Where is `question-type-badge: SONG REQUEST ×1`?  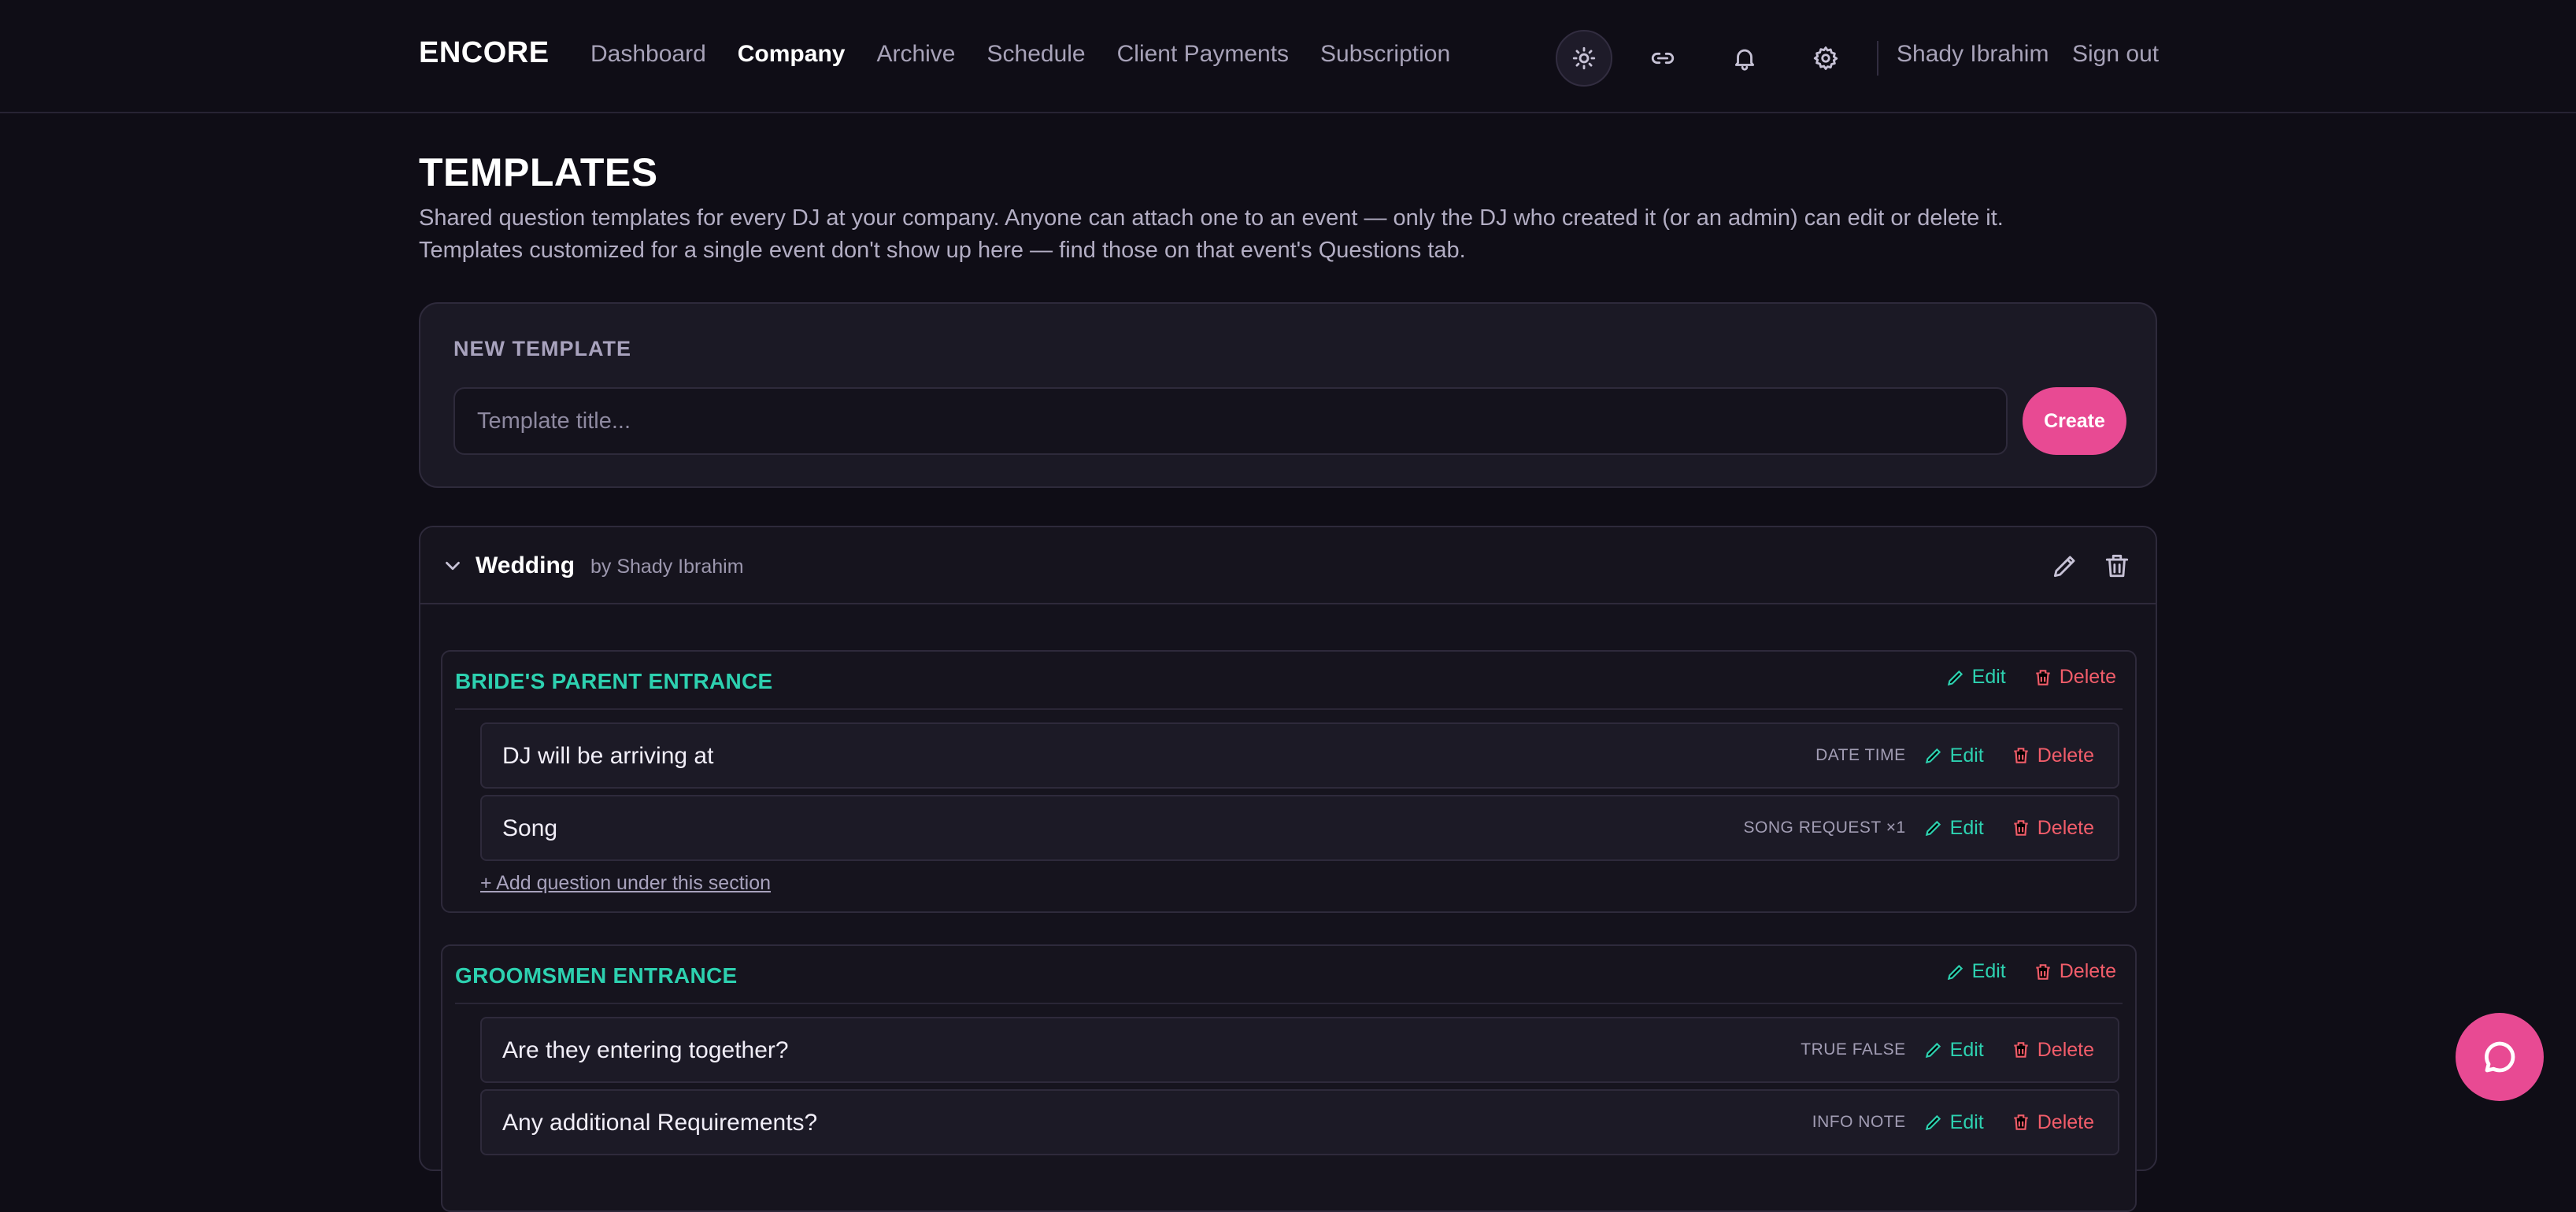
question-type-badge: SONG REQUEST ×1 is located at coordinates (1824, 827).